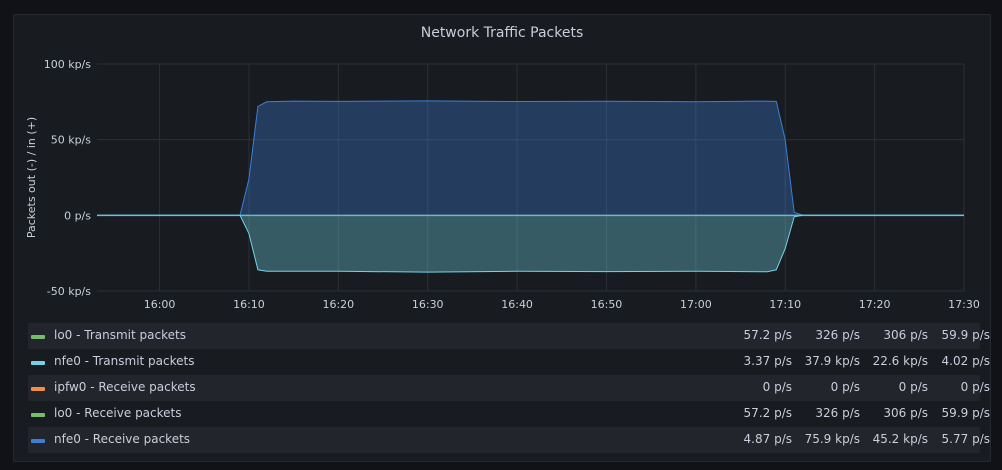 The width and height of the screenshot is (1002, 470). I want to click on y-axis-label: Packets out (-) / in (+), so click(31, 177).